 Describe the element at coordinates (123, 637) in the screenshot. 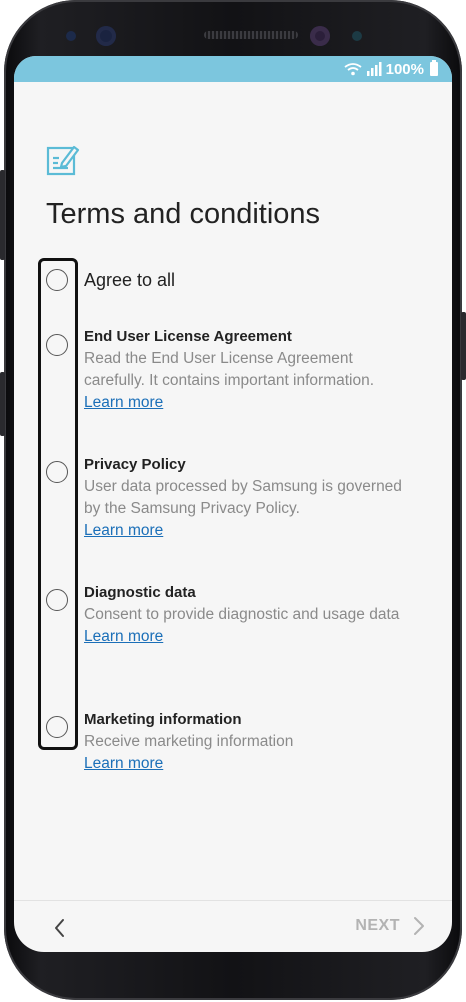

I see `diagnostic-data-learn-more-link: Learn more` at that location.